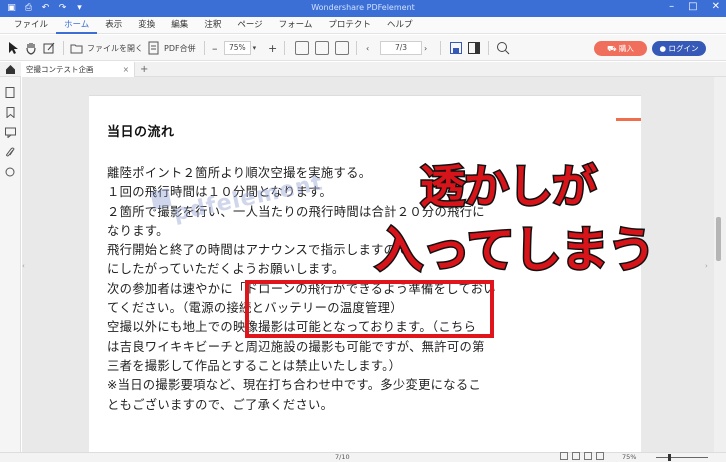  What do you see at coordinates (10, 132) in the screenshot?
I see `comment-icon` at bounding box center [10, 132].